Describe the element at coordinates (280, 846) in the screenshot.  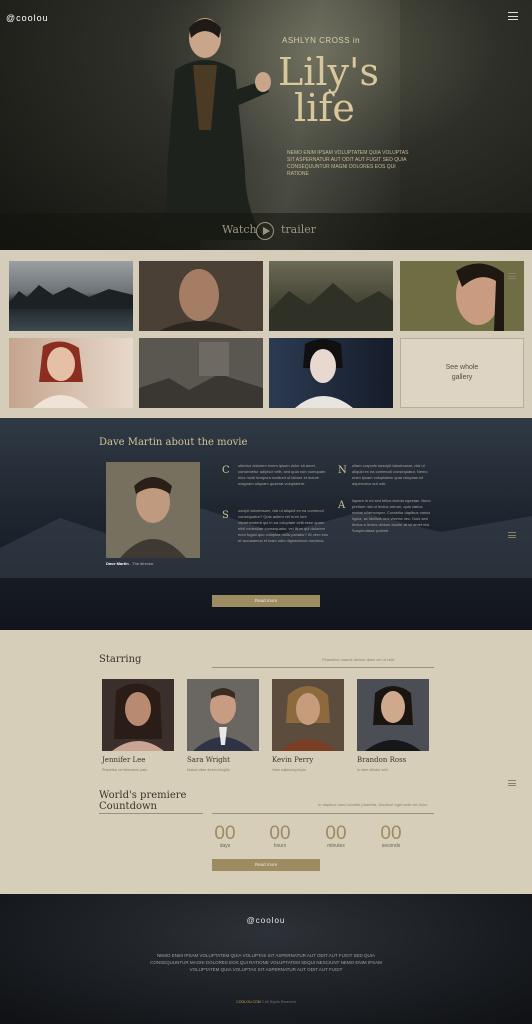
I see `countdown-hours-label: hours` at that location.